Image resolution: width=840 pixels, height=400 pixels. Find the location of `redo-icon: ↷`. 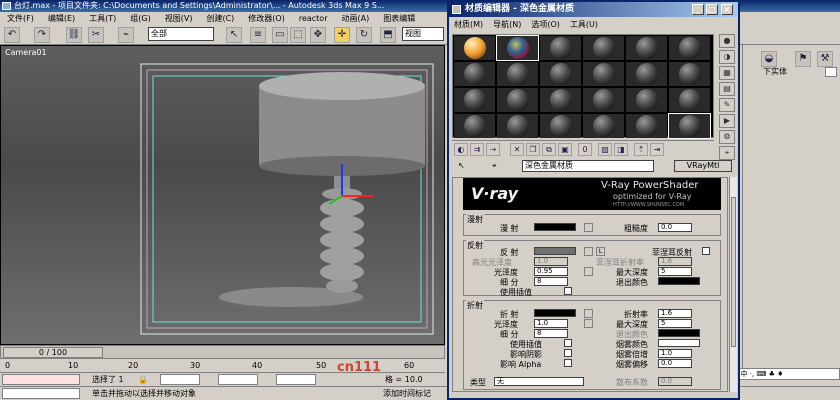

redo-icon: ↷ is located at coordinates (42, 35).